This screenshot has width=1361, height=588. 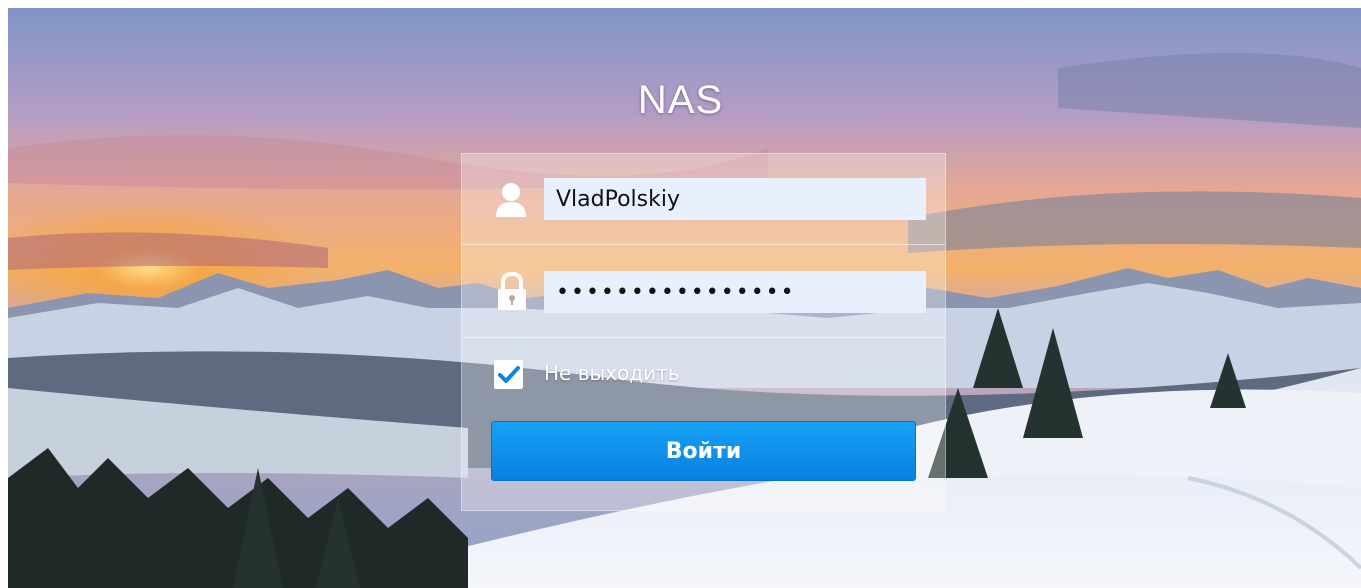 I want to click on remember-checkbox, so click(x=508, y=374).